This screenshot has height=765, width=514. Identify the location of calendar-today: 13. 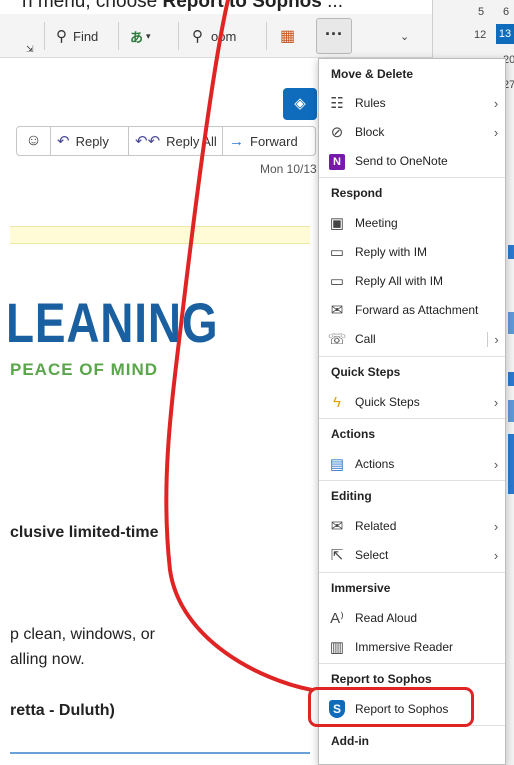
(505, 34).